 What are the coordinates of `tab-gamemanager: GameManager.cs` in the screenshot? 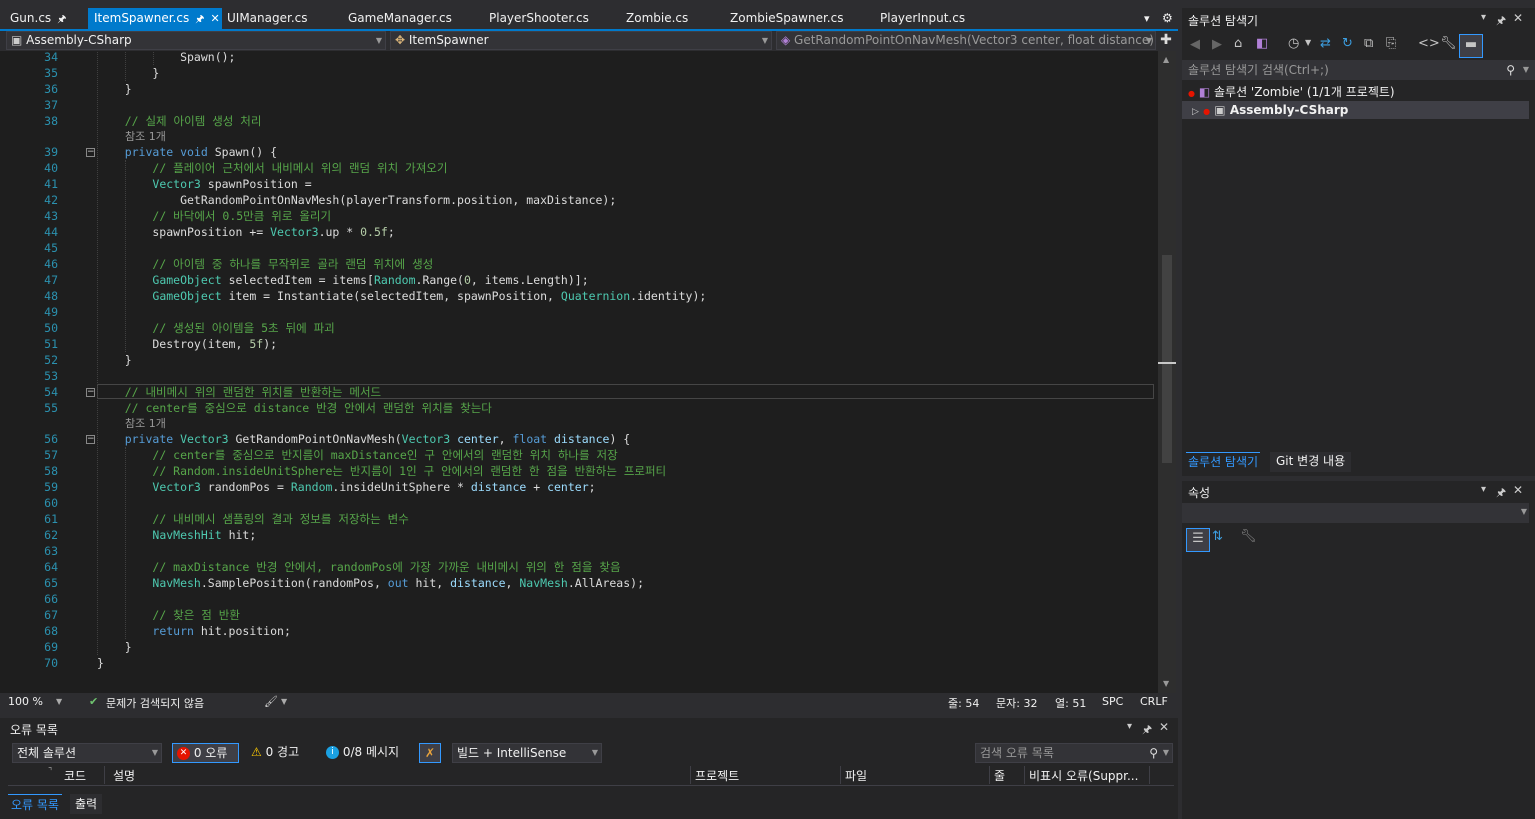 It's located at (400, 18).